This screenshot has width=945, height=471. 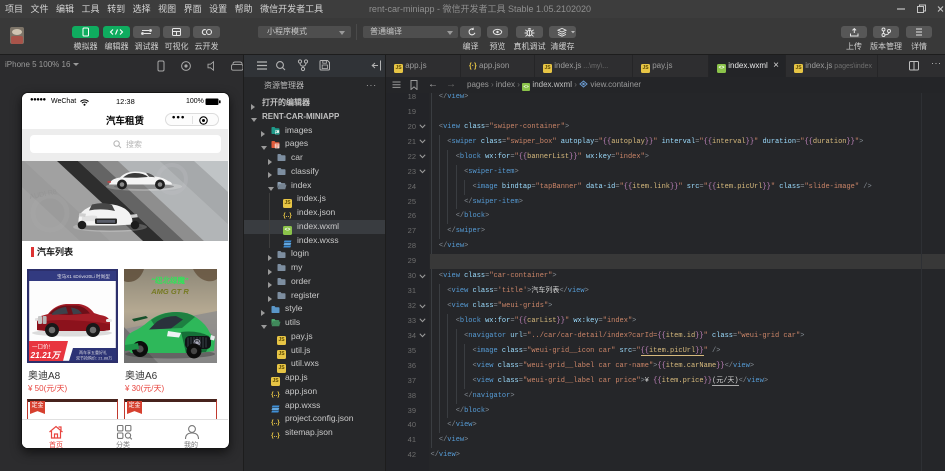 What do you see at coordinates (93, 352) in the screenshot?
I see `svg-text: 两车享五重好礼` at bounding box center [93, 352].